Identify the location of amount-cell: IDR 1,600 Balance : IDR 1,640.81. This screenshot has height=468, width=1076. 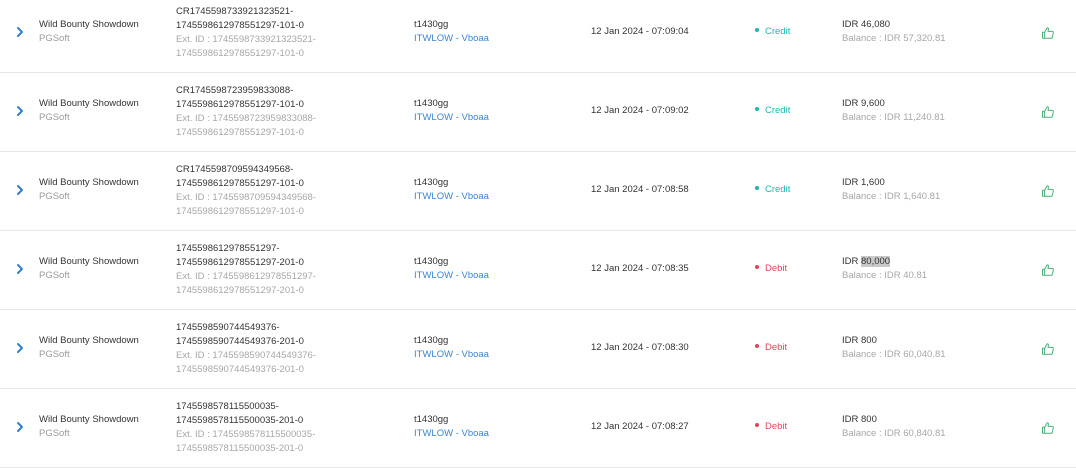
(891, 190).